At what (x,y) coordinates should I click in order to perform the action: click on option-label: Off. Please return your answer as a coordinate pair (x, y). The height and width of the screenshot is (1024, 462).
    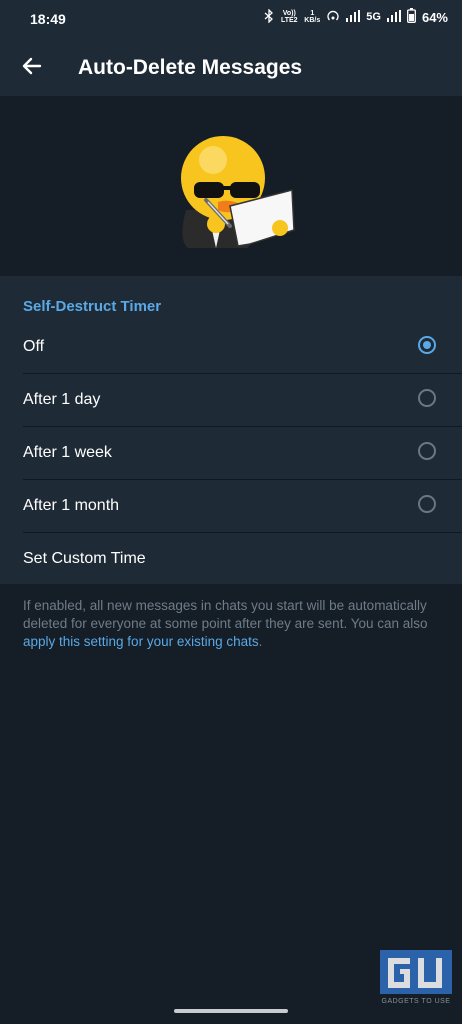
    Looking at the image, I should click on (34, 346).